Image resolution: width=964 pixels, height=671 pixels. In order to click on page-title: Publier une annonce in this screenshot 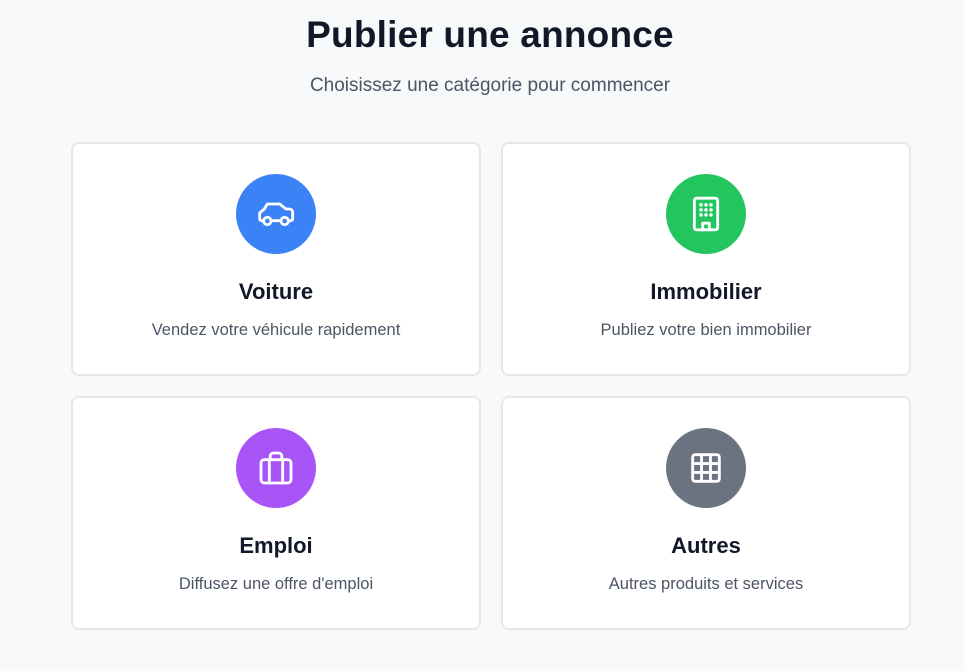, I will do `click(490, 34)`.